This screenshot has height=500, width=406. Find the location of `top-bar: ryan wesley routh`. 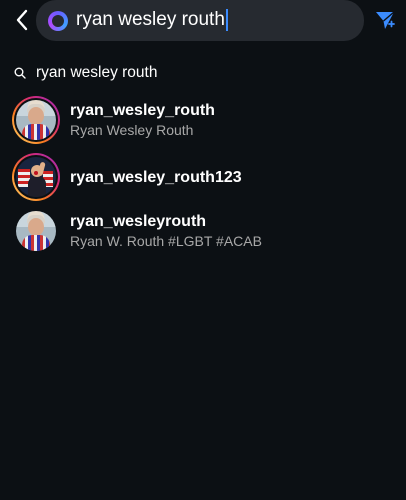

top-bar: ryan wesley routh is located at coordinates (203, 21).